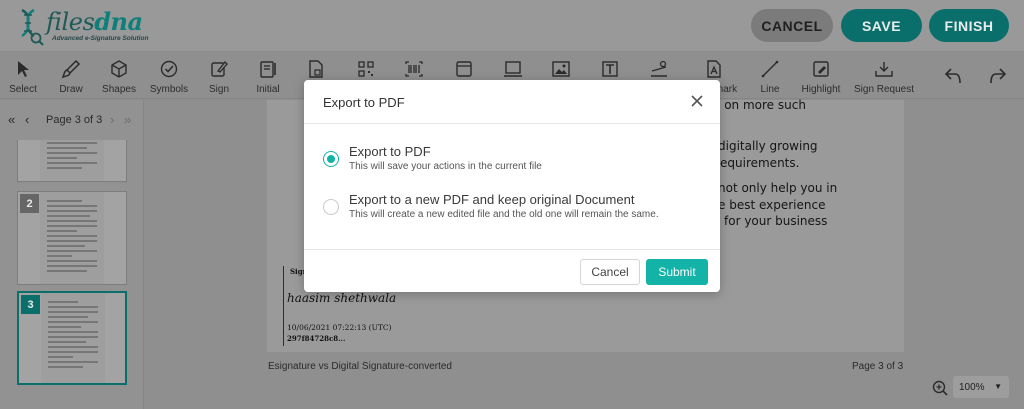 This screenshot has height=409, width=1024. What do you see at coordinates (29, 203) in the screenshot?
I see `page-number-badge: 2` at bounding box center [29, 203].